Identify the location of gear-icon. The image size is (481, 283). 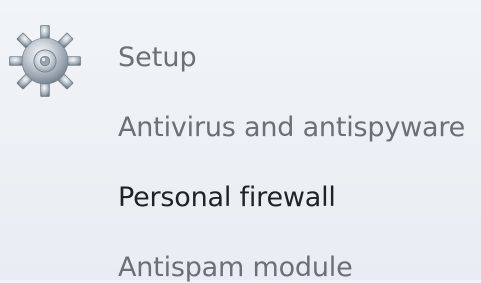
(45, 61).